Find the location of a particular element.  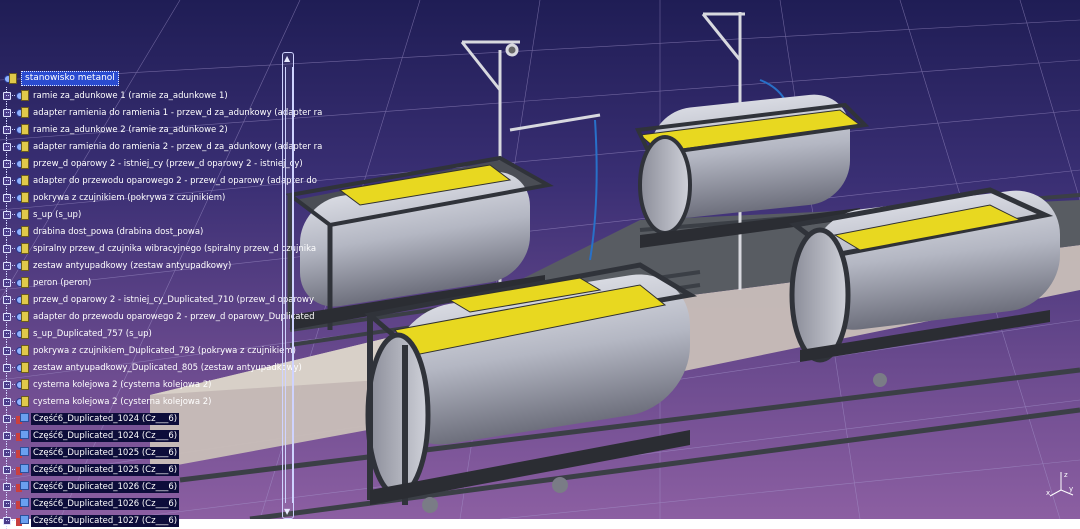

tree-node-product: drabina dost_powa (drabina dost_powa) is located at coordinates (103, 231).